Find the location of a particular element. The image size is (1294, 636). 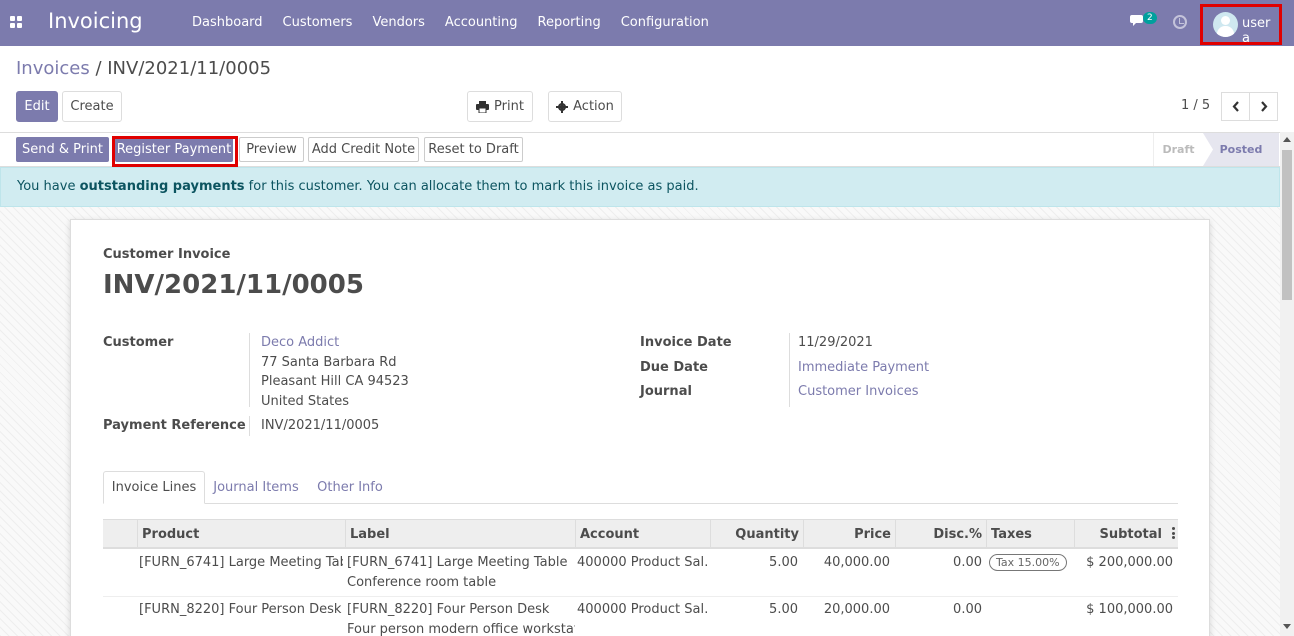

action-button: Action is located at coordinates (585, 106).